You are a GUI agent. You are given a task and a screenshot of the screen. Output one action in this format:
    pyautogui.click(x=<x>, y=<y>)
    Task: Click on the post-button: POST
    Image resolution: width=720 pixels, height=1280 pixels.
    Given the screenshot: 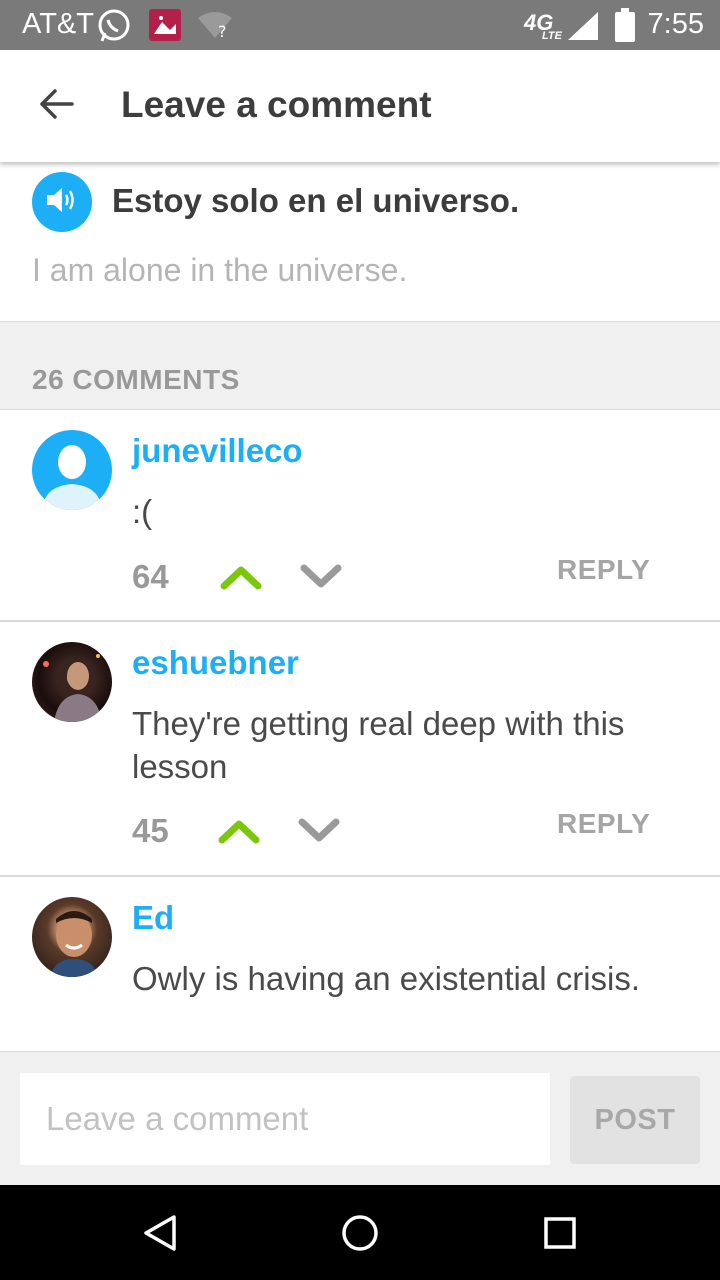 What is the action you would take?
    pyautogui.click(x=635, y=1120)
    